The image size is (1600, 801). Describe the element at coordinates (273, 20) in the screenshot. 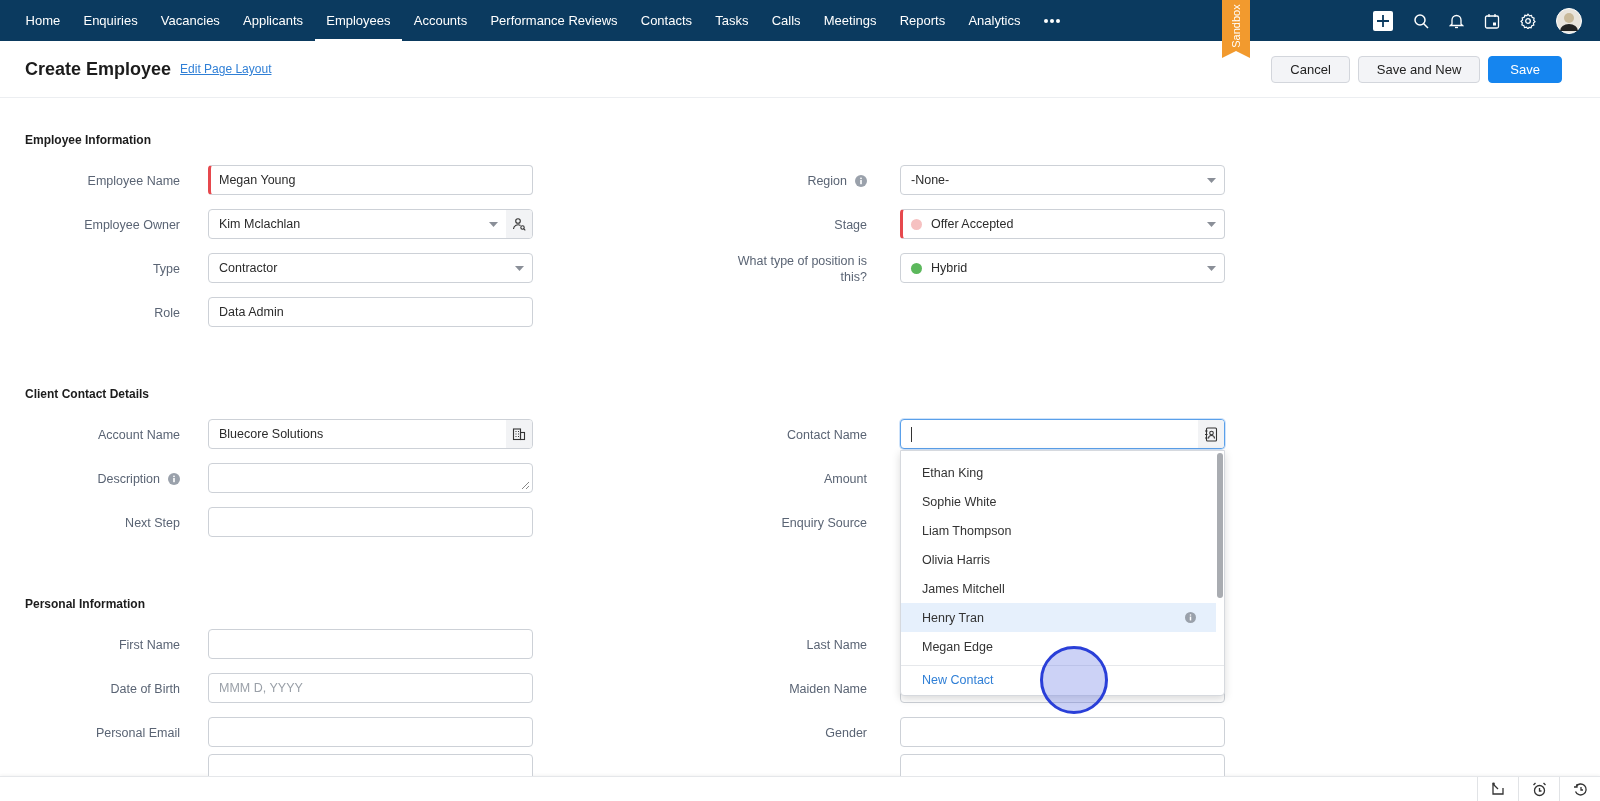

I see `nav-tab: Applicants` at that location.